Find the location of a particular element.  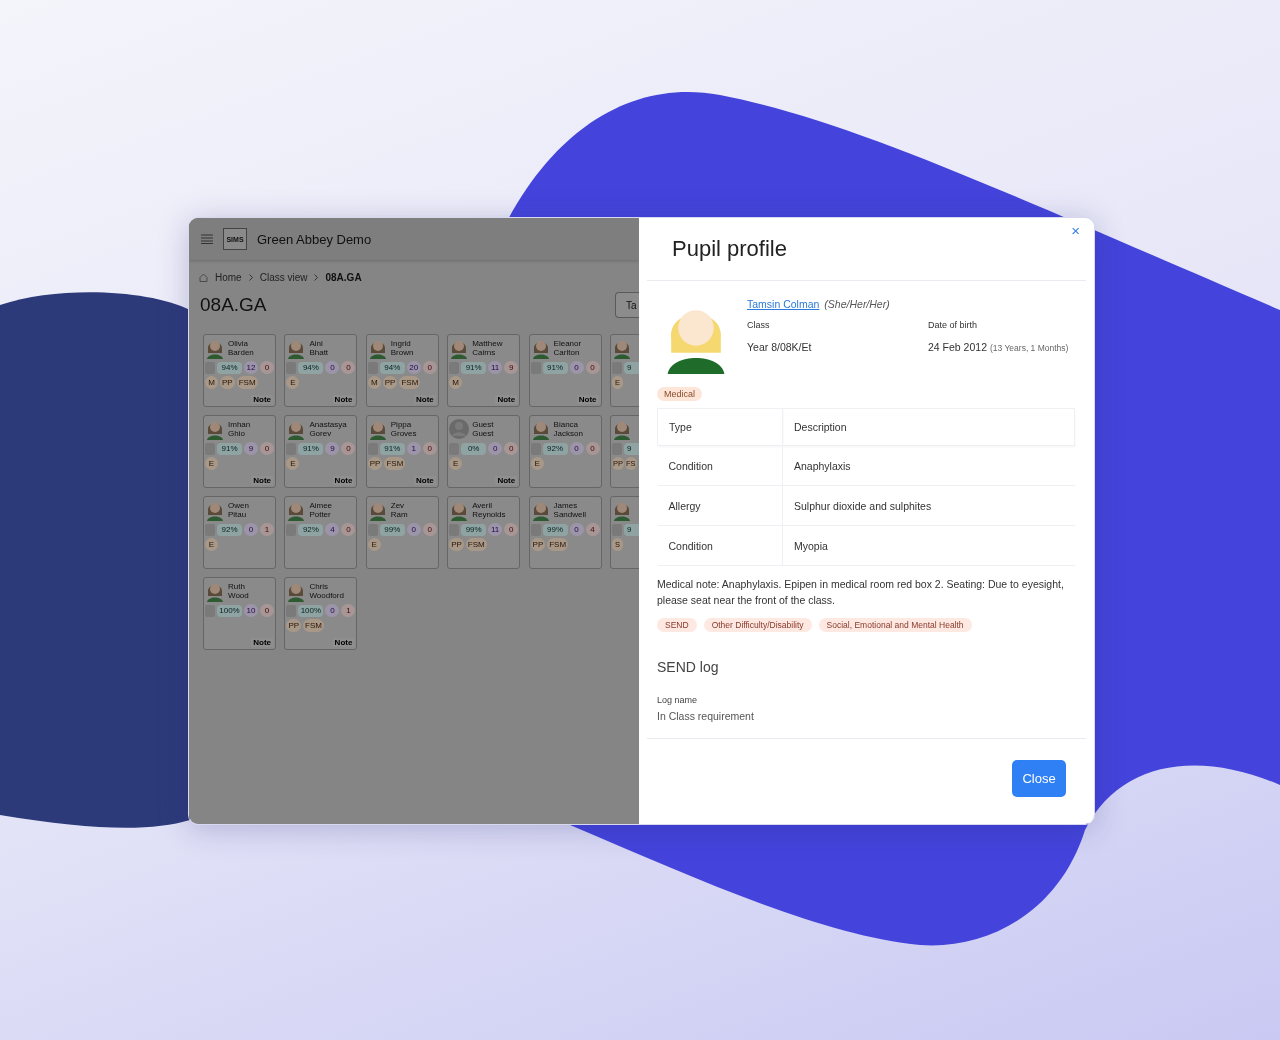

pupil-card: Matthew Cairns 91% 11 9 M Note is located at coordinates (484, 370).